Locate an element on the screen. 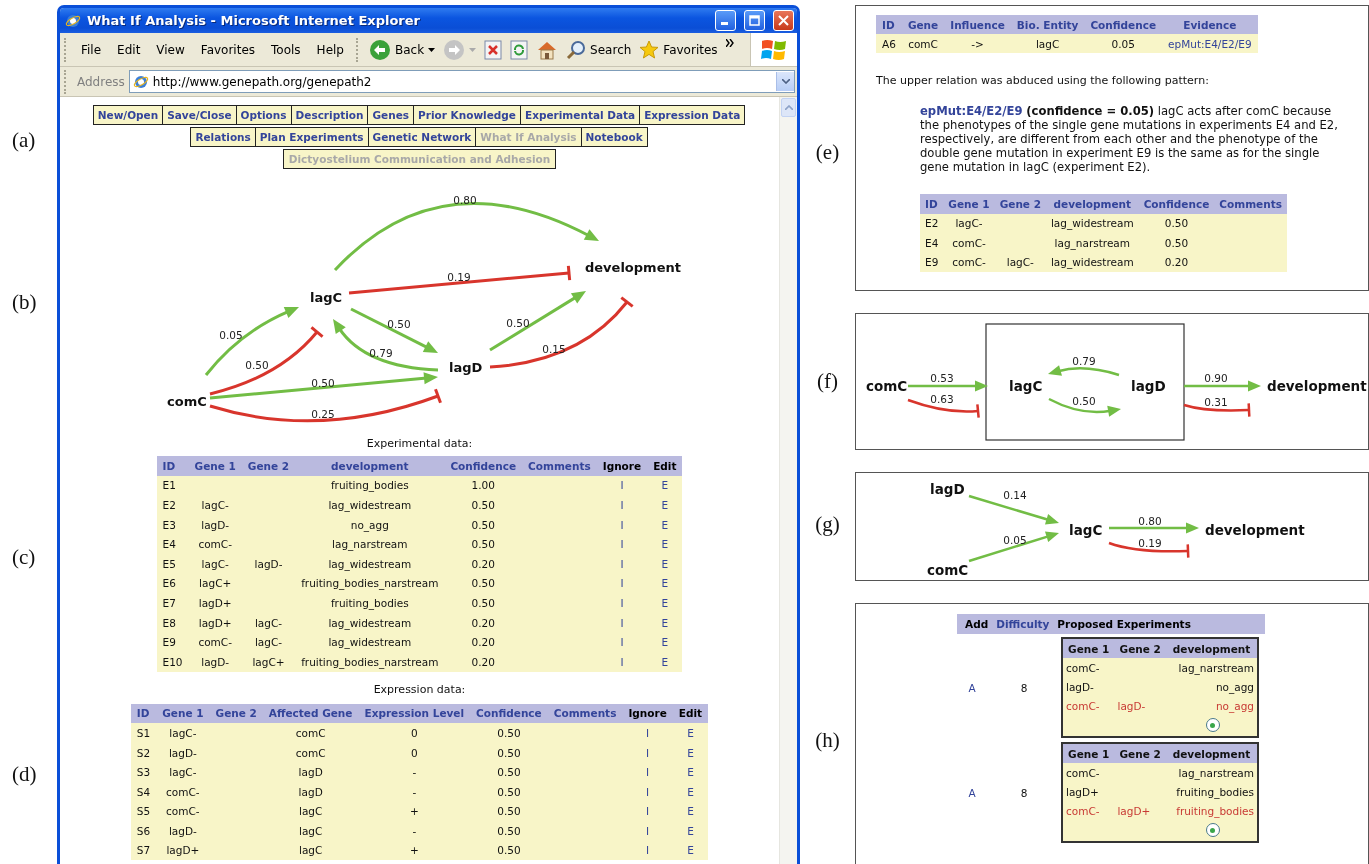  table-cell: E6 is located at coordinates (172, 583).